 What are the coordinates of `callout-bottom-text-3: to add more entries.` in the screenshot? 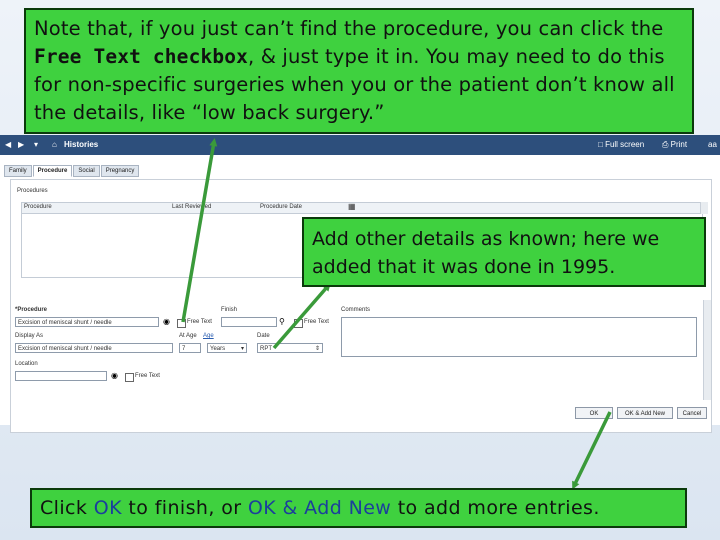 It's located at (495, 508).